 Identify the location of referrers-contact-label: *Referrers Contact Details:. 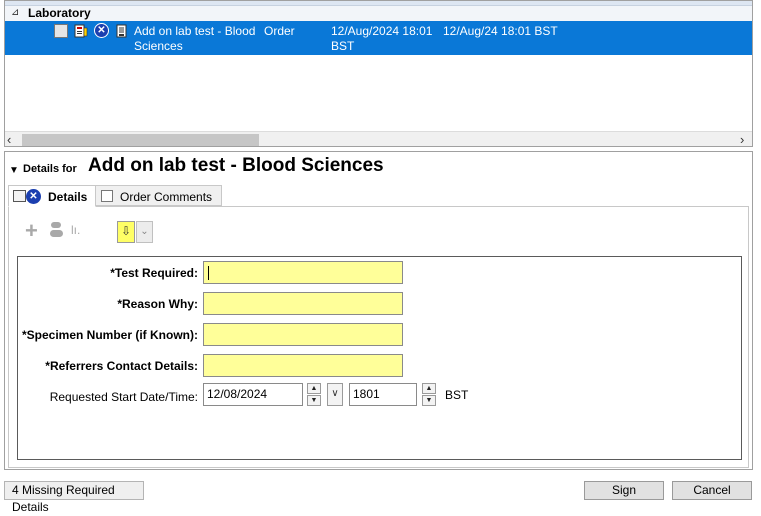
(121, 366).